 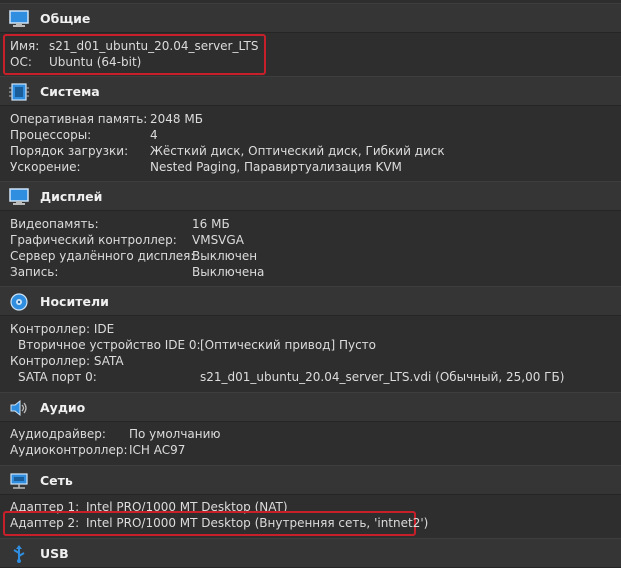 I want to click on section-network-title: Сеть, so click(x=56, y=480).